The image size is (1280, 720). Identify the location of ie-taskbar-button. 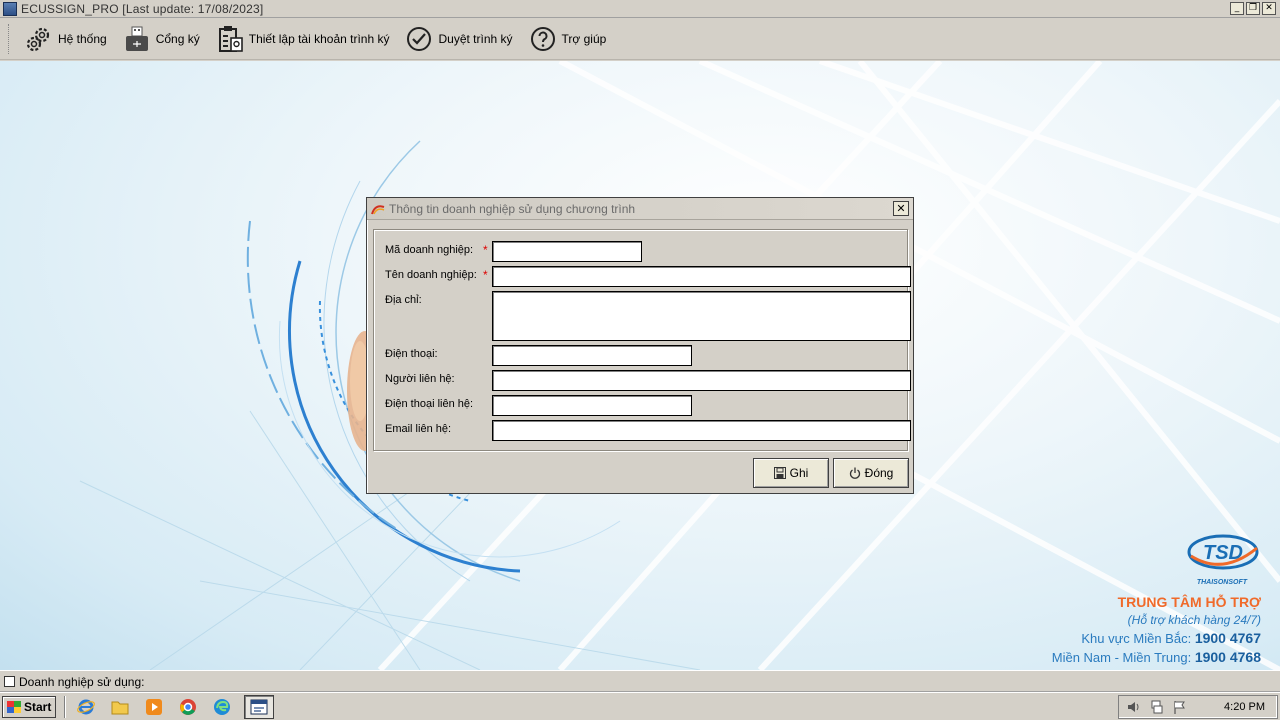
(86, 707).